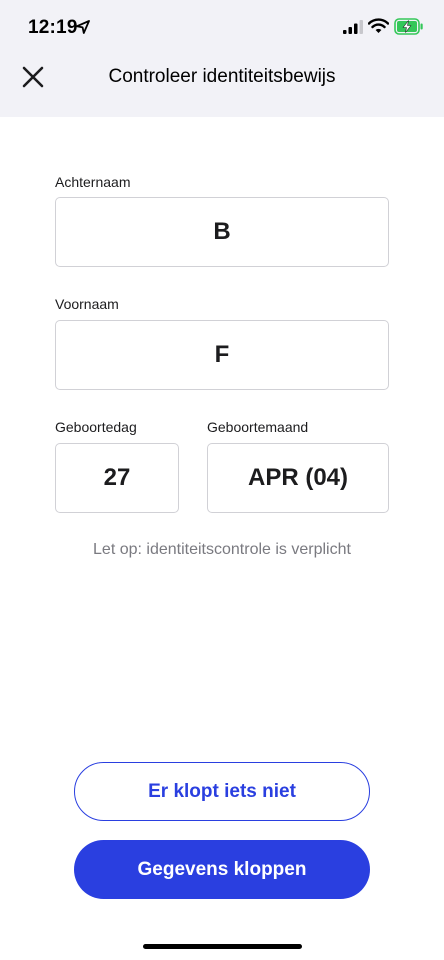 The width and height of the screenshot is (444, 960). What do you see at coordinates (222, 549) in the screenshot?
I see `identity-check-notice: Let op: identiteitscontrole is verplicht` at bounding box center [222, 549].